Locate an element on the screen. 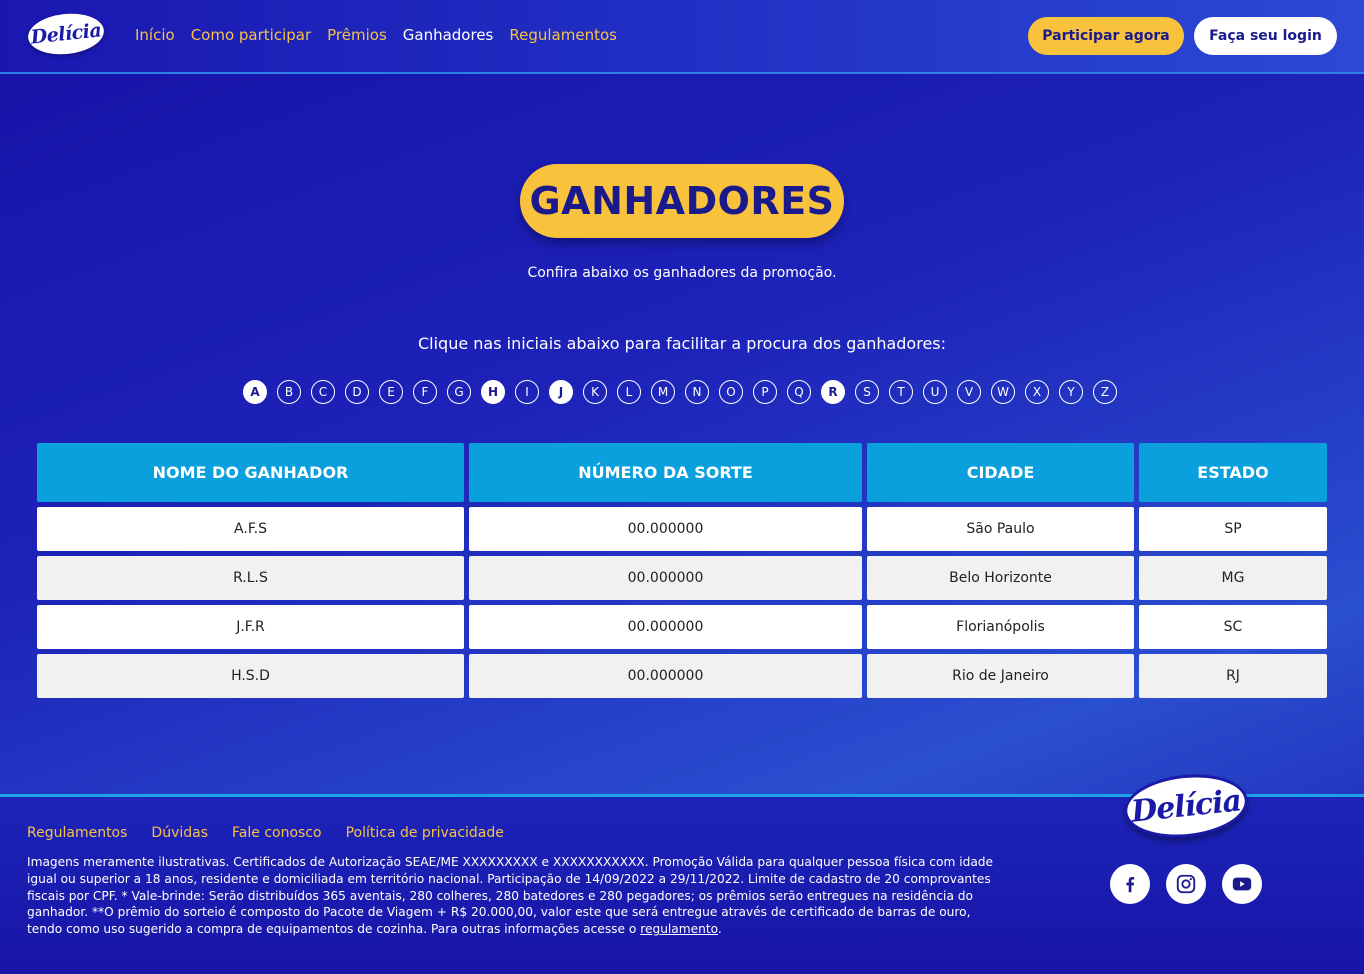  footer-link-politica-privacidade: Política de privacidade is located at coordinates (425, 833).